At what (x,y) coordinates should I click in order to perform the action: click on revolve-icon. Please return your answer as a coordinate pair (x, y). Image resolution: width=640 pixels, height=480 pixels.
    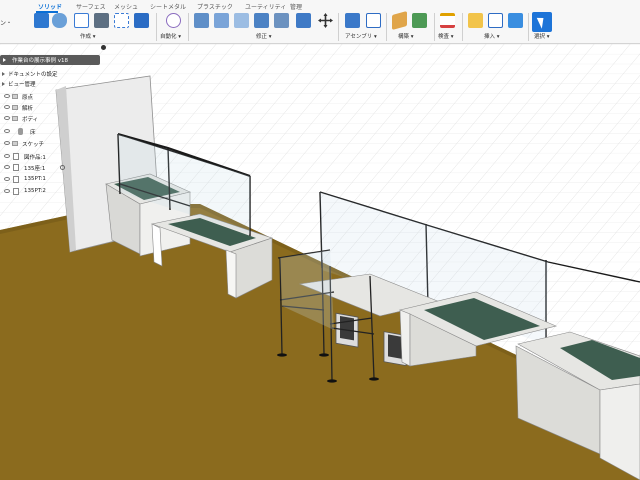
    Looking at the image, I should click on (101, 20).